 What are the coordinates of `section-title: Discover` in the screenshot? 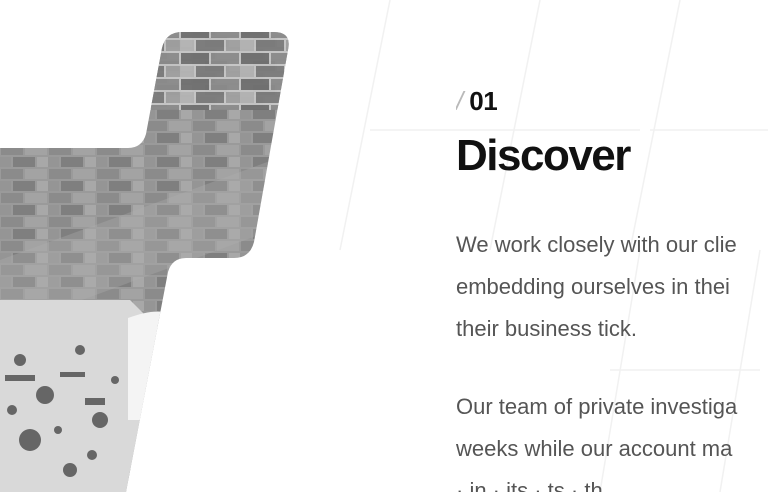 It's located at (543, 155).